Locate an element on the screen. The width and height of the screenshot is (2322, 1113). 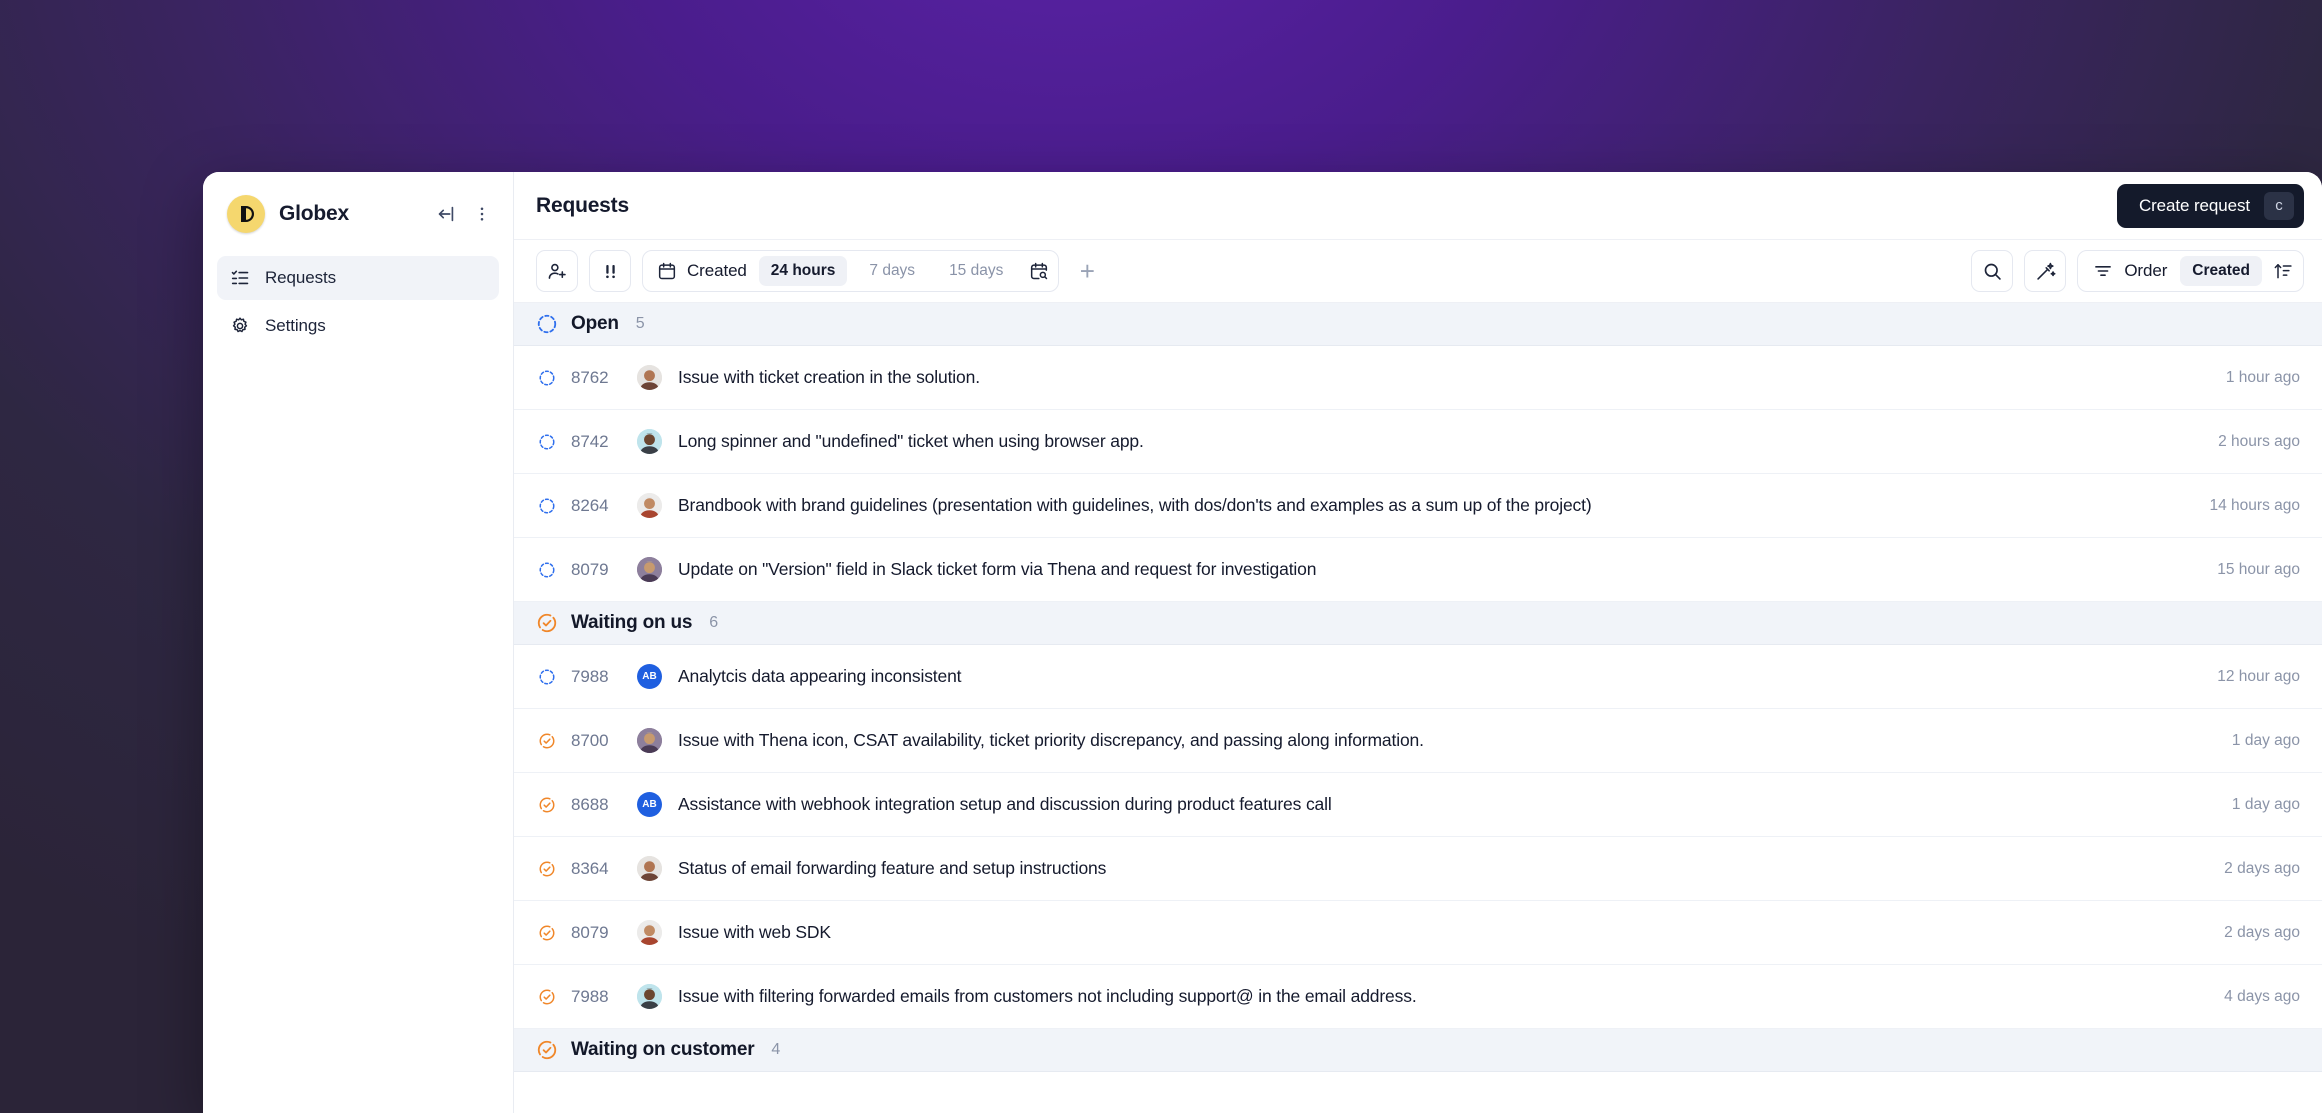
calendar-search-icon is located at coordinates (1039, 271).